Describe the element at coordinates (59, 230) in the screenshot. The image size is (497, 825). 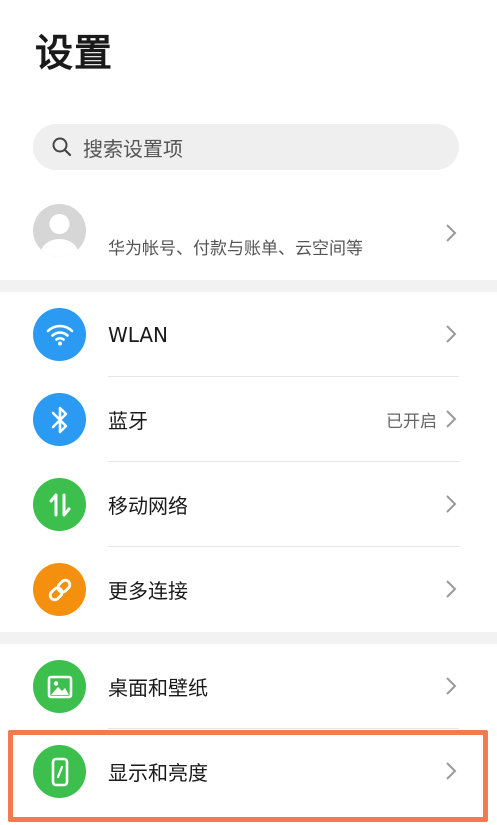
I see `avatar` at that location.